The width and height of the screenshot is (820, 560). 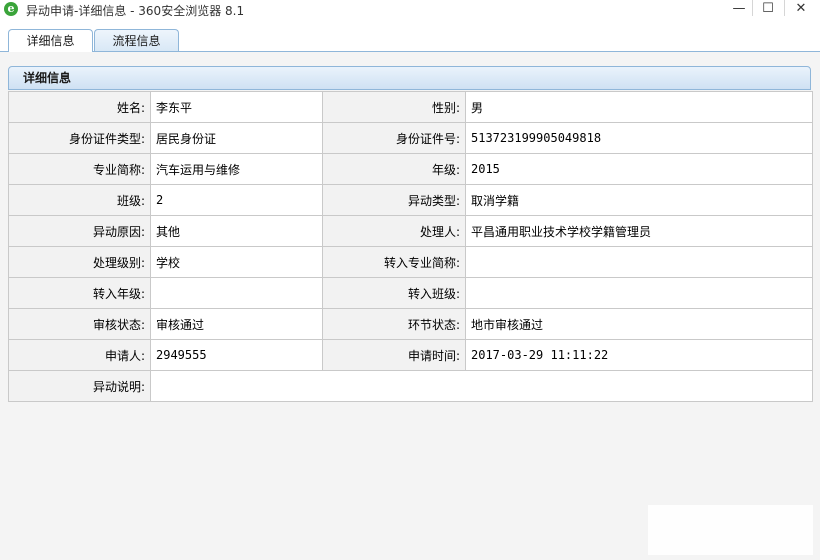 I want to click on table-row: 处理级别: 学校 转入专业简称:, so click(x=410, y=262).